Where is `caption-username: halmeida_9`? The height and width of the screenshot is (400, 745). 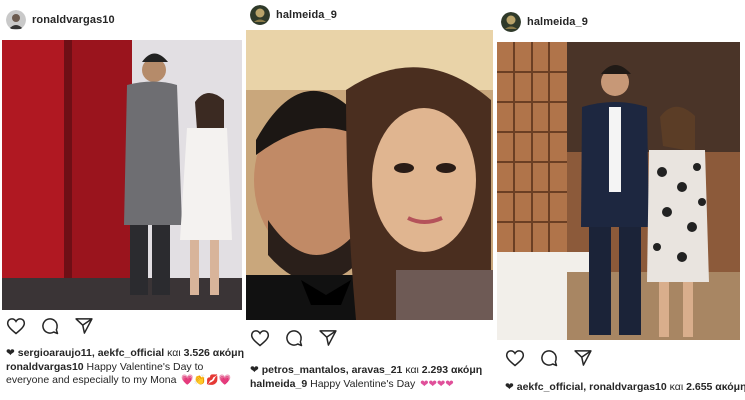 caption-username: halmeida_9 is located at coordinates (278, 384).